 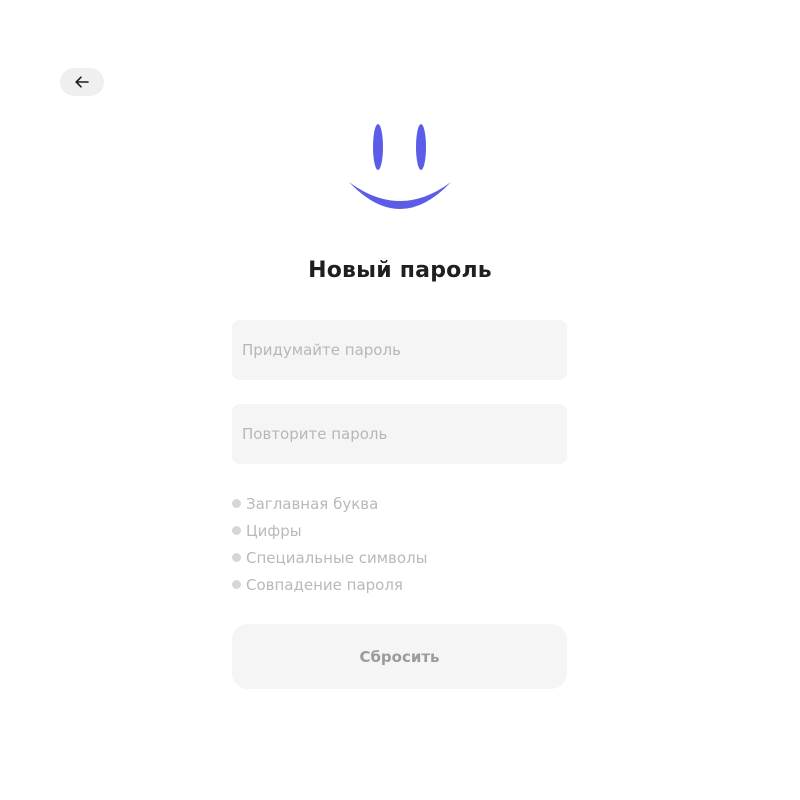 I want to click on arrow-left-icon, so click(x=82, y=82).